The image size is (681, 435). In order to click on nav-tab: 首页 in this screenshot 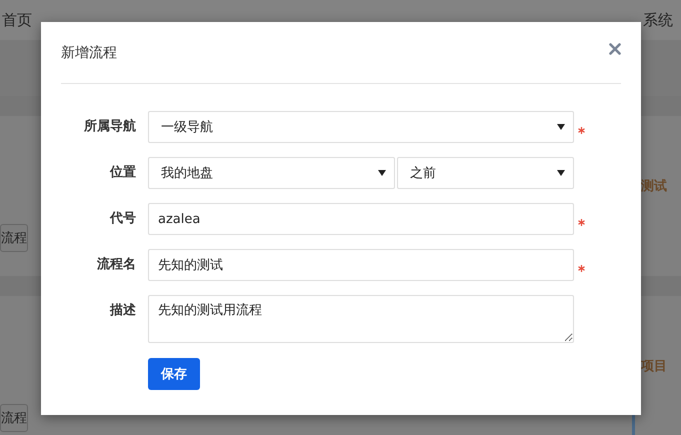, I will do `click(17, 20)`.